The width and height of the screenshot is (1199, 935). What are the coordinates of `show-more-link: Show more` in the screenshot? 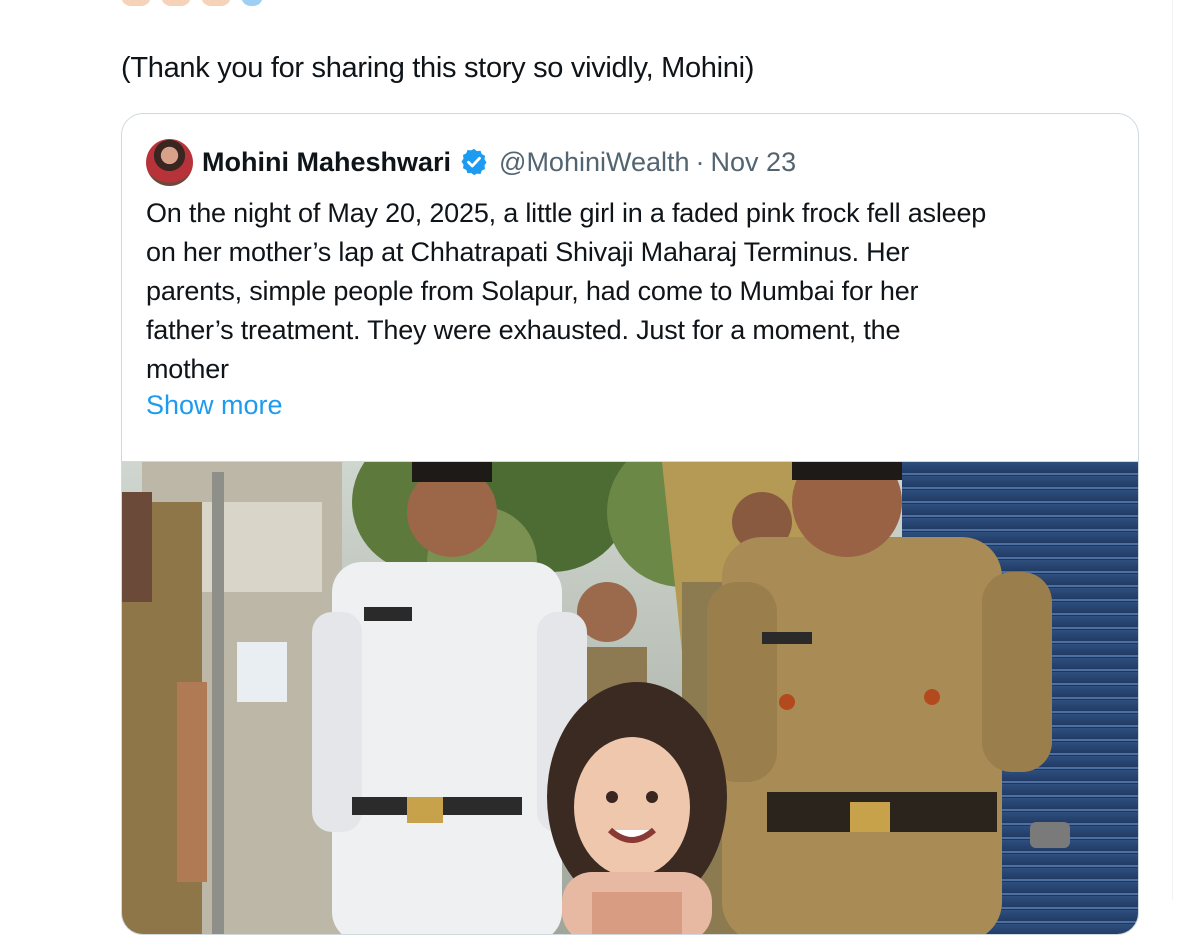 It's located at (214, 405).